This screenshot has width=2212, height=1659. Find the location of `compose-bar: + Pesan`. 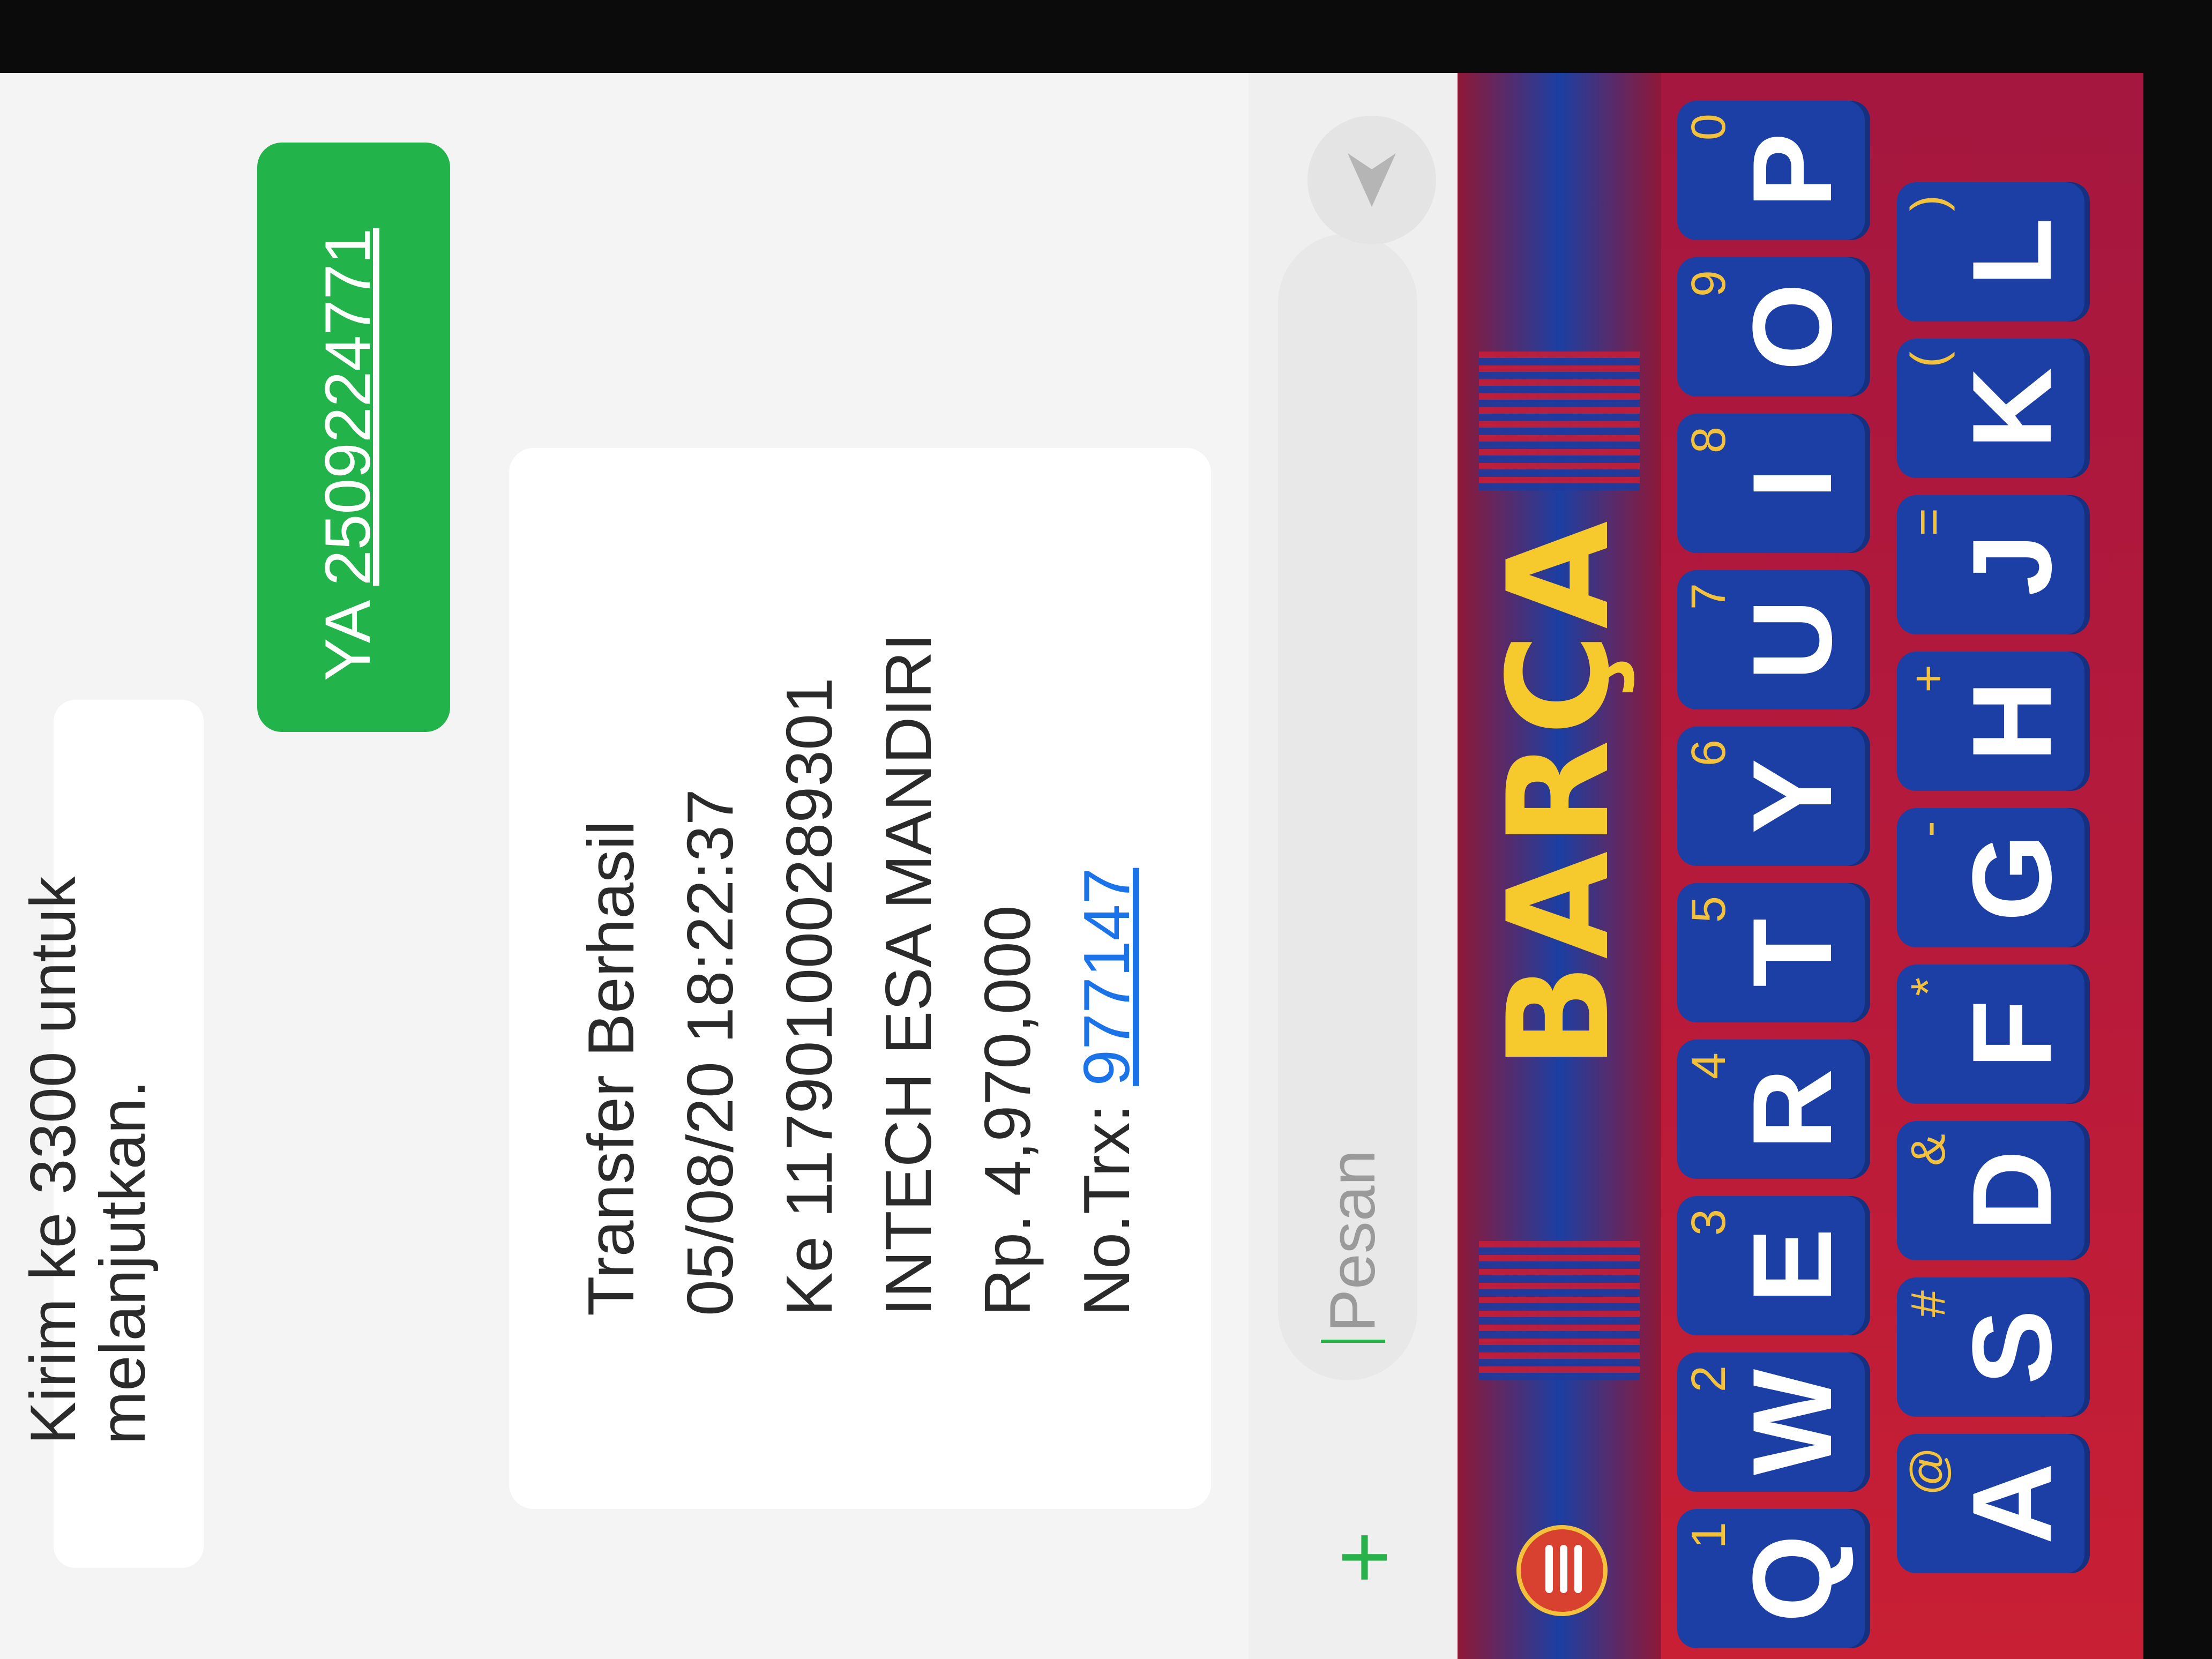

compose-bar: + Pesan is located at coordinates (1356, 866).